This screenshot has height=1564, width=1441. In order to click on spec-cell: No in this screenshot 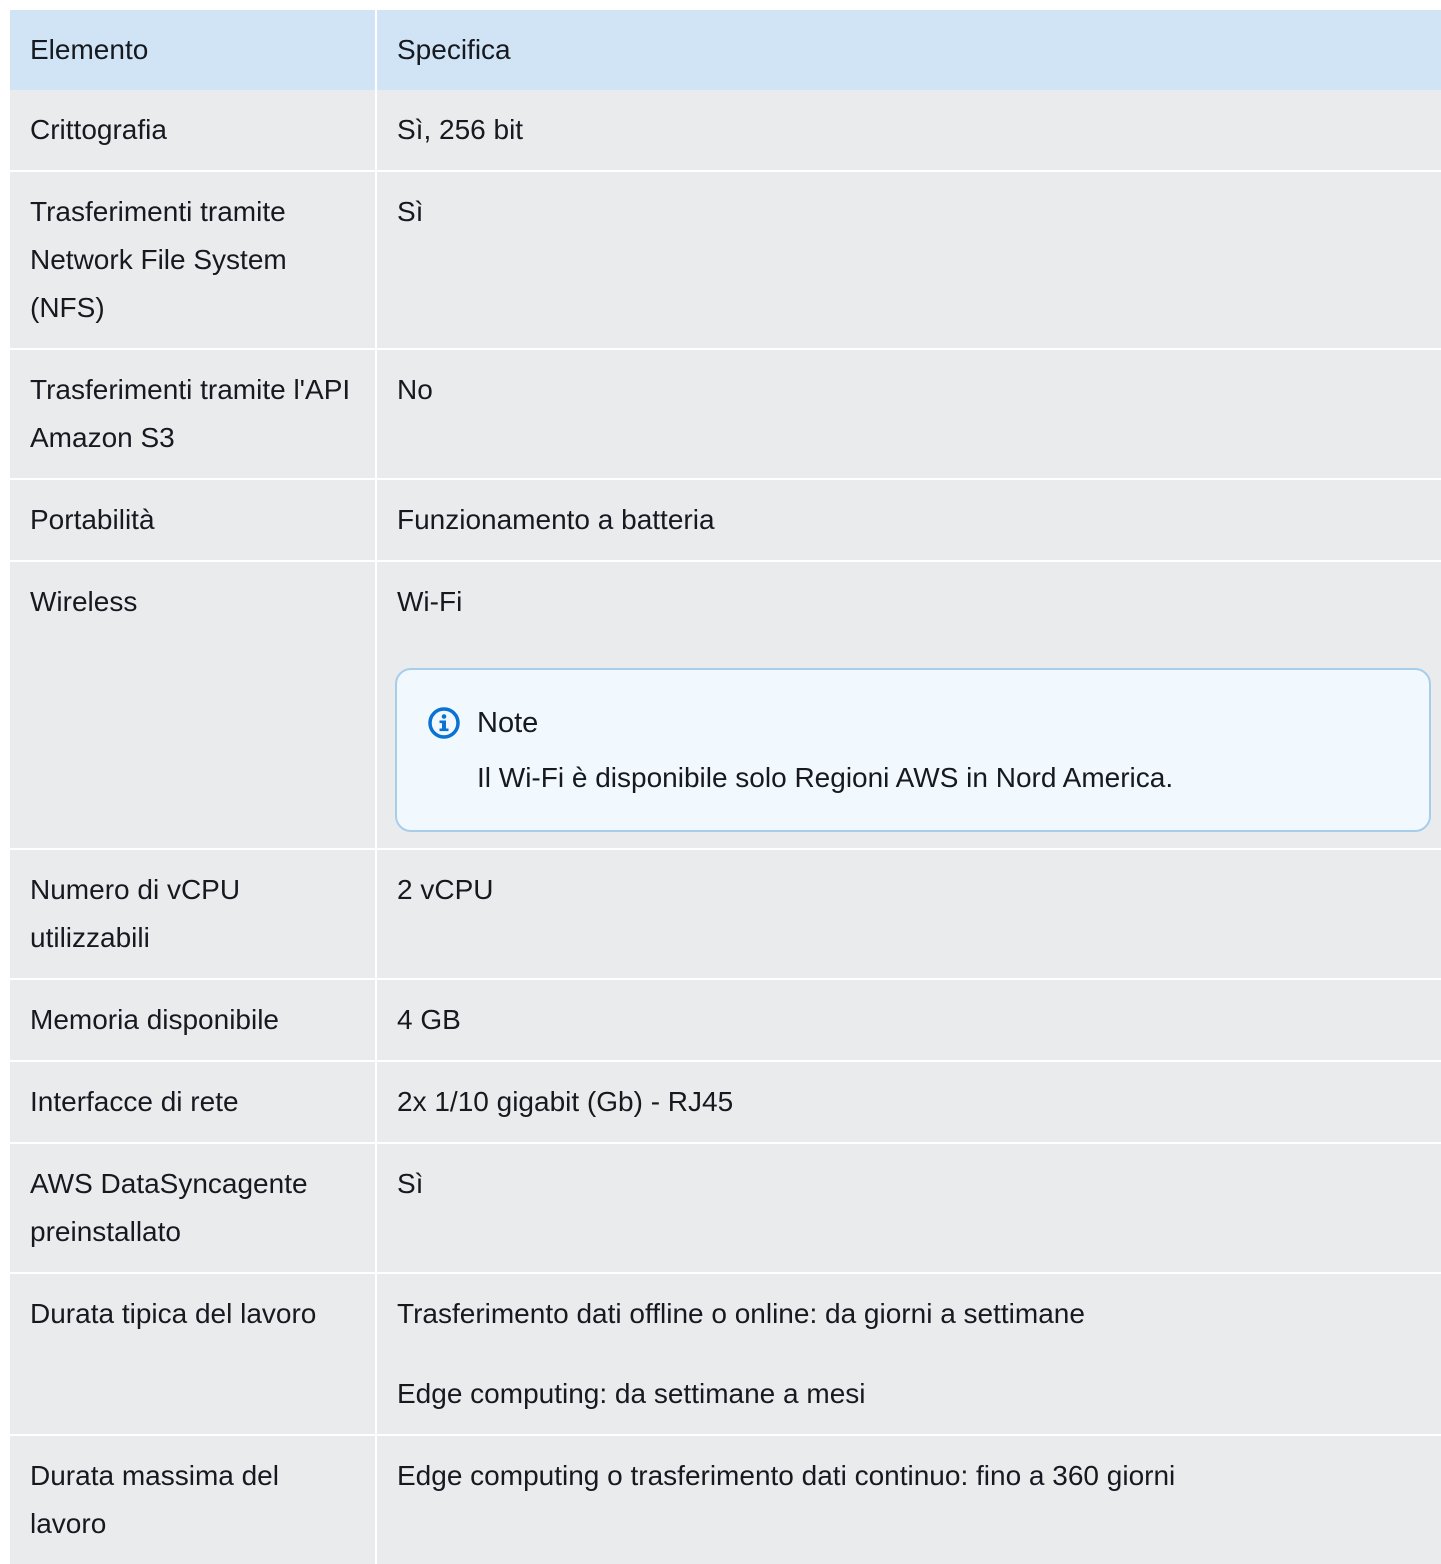, I will do `click(908, 413)`.